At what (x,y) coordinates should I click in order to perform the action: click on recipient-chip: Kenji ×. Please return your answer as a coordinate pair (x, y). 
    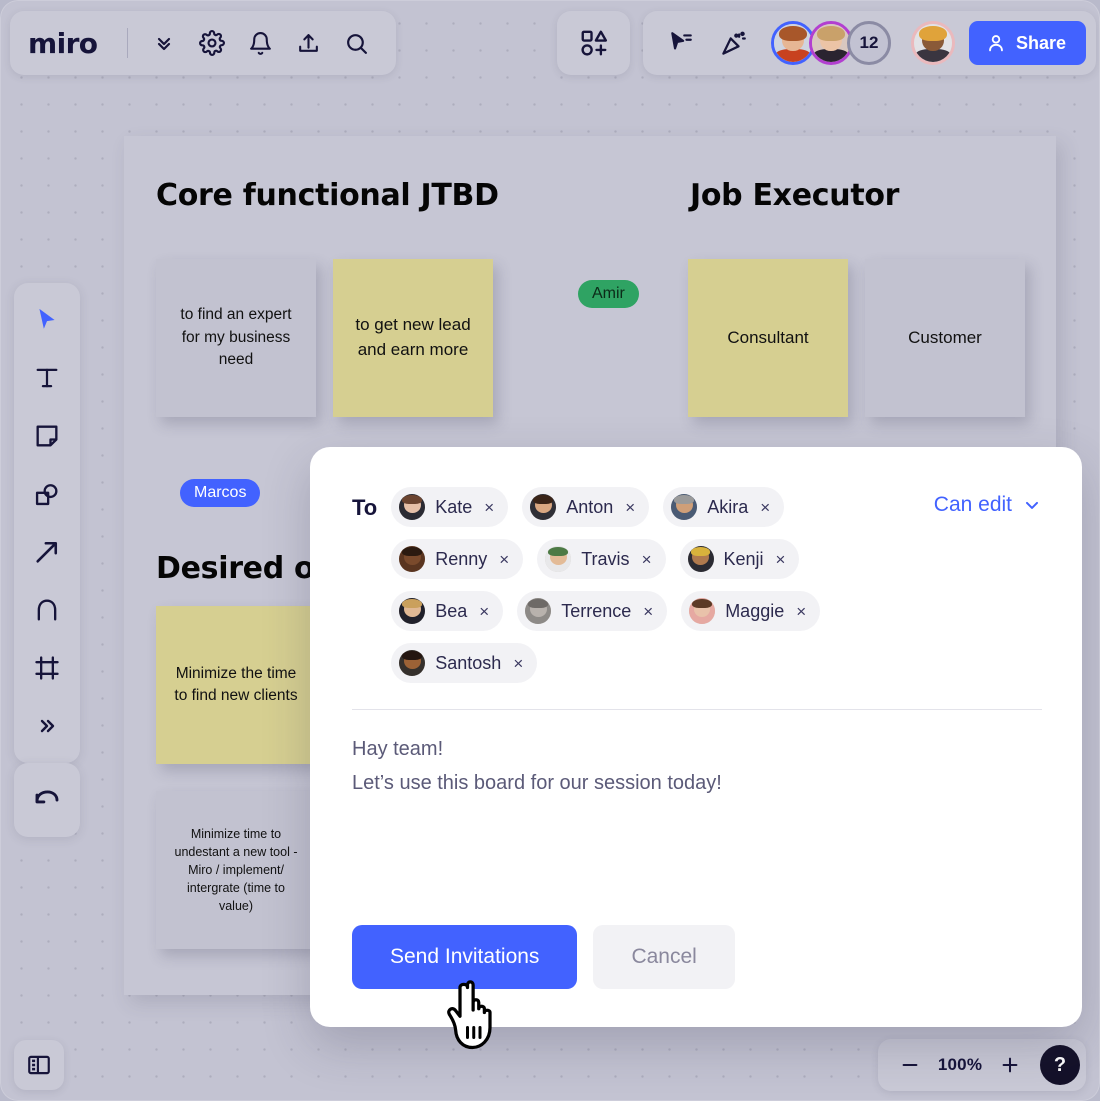
    Looking at the image, I should click on (739, 559).